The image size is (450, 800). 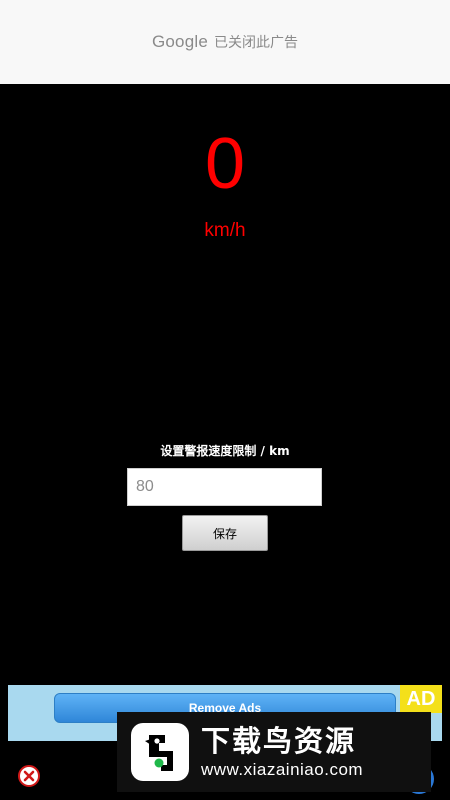 I want to click on watermark-title: 下载鸟资源, so click(x=279, y=741).